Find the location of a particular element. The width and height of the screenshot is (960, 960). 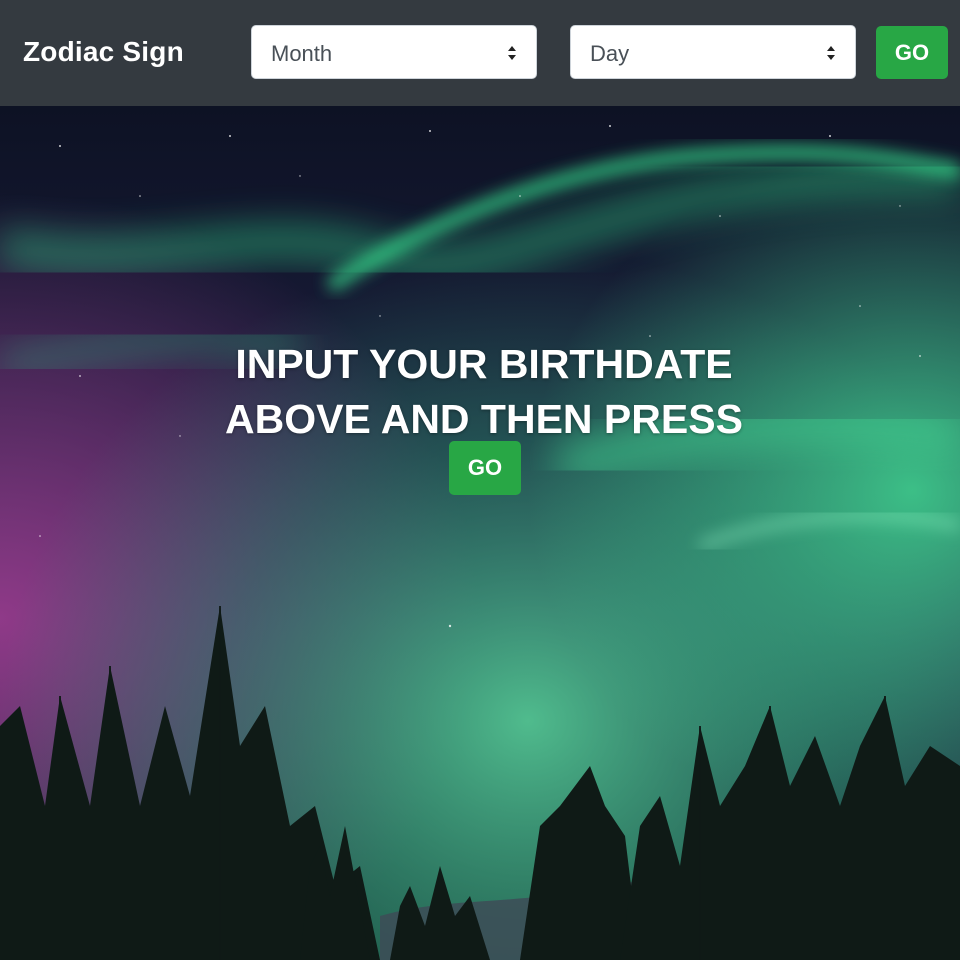

day-select-value: Day is located at coordinates (610, 53).